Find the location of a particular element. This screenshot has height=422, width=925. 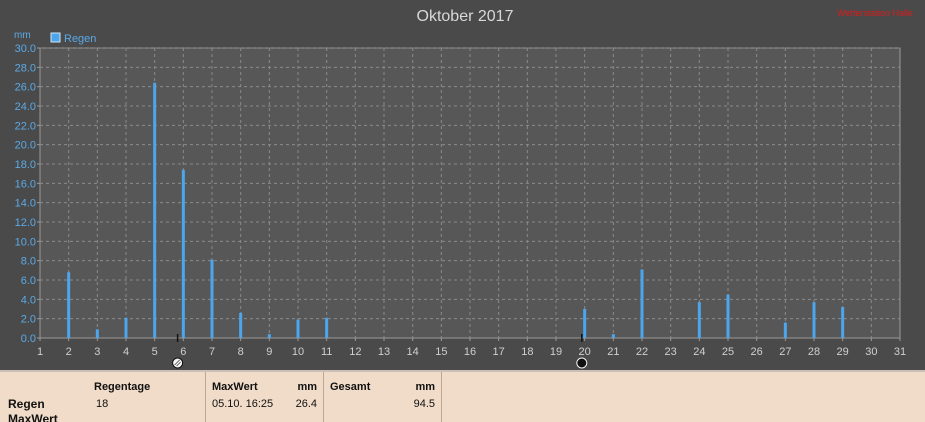

regentage-column: Regentage 18 is located at coordinates (146, 397).